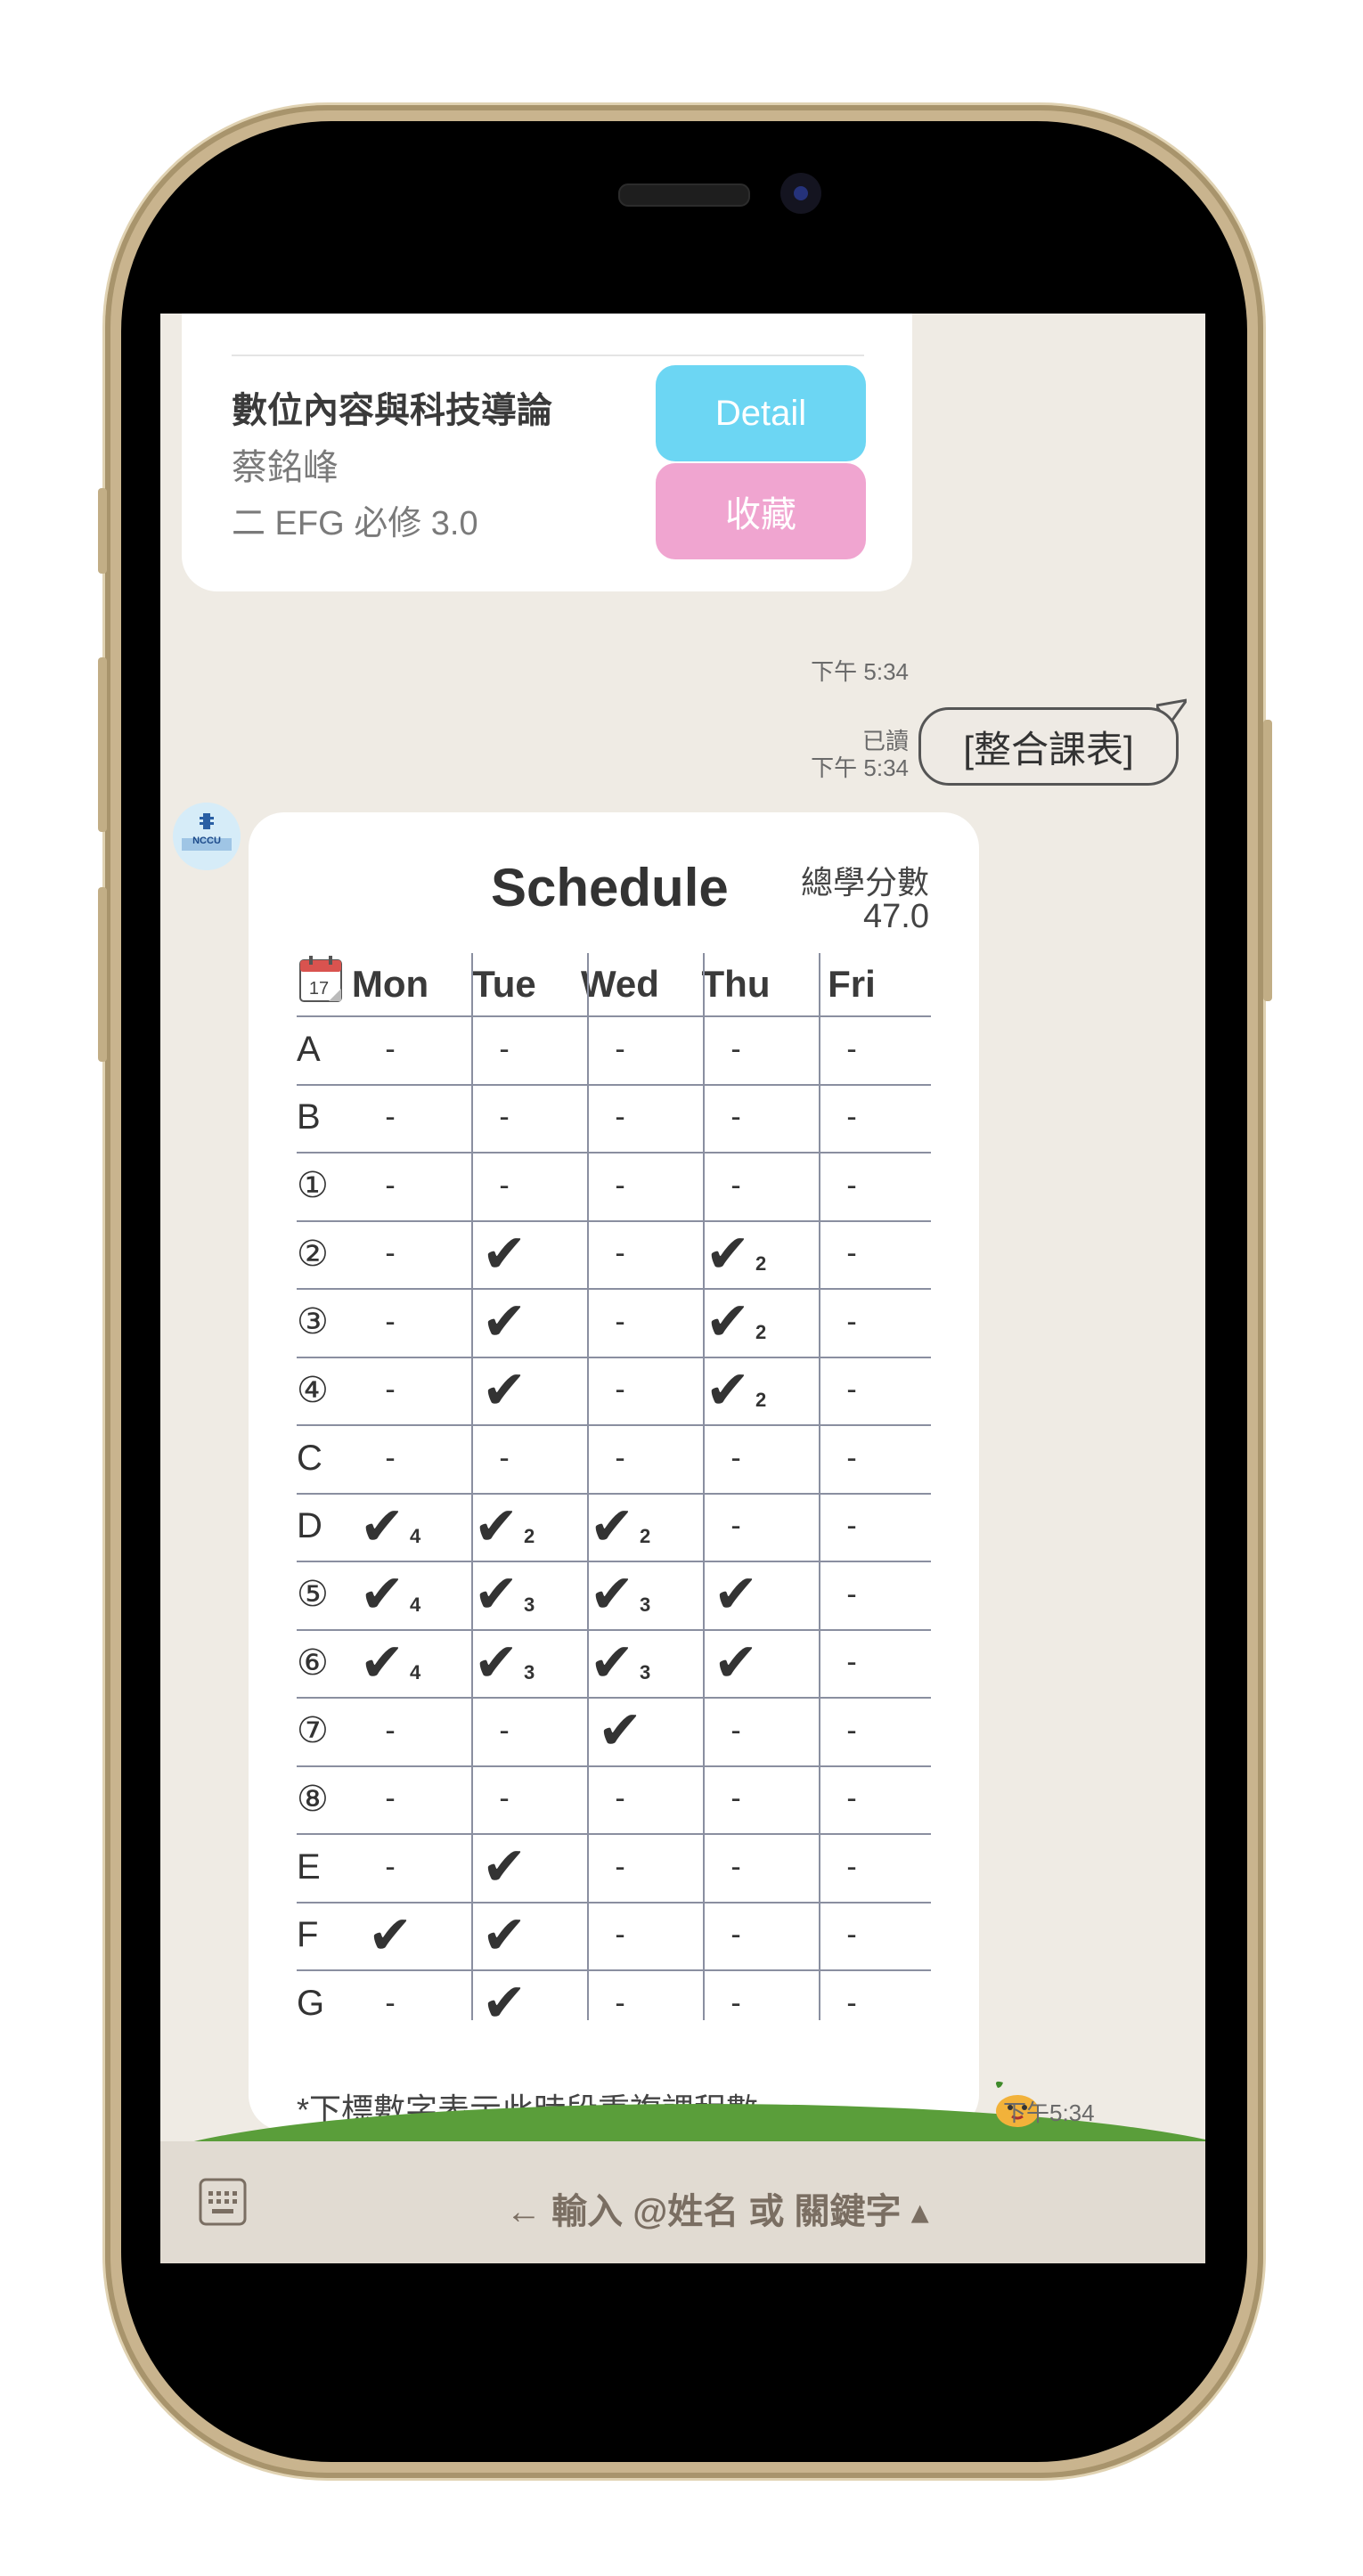  I want to click on credits-value: 47.0, so click(896, 916).